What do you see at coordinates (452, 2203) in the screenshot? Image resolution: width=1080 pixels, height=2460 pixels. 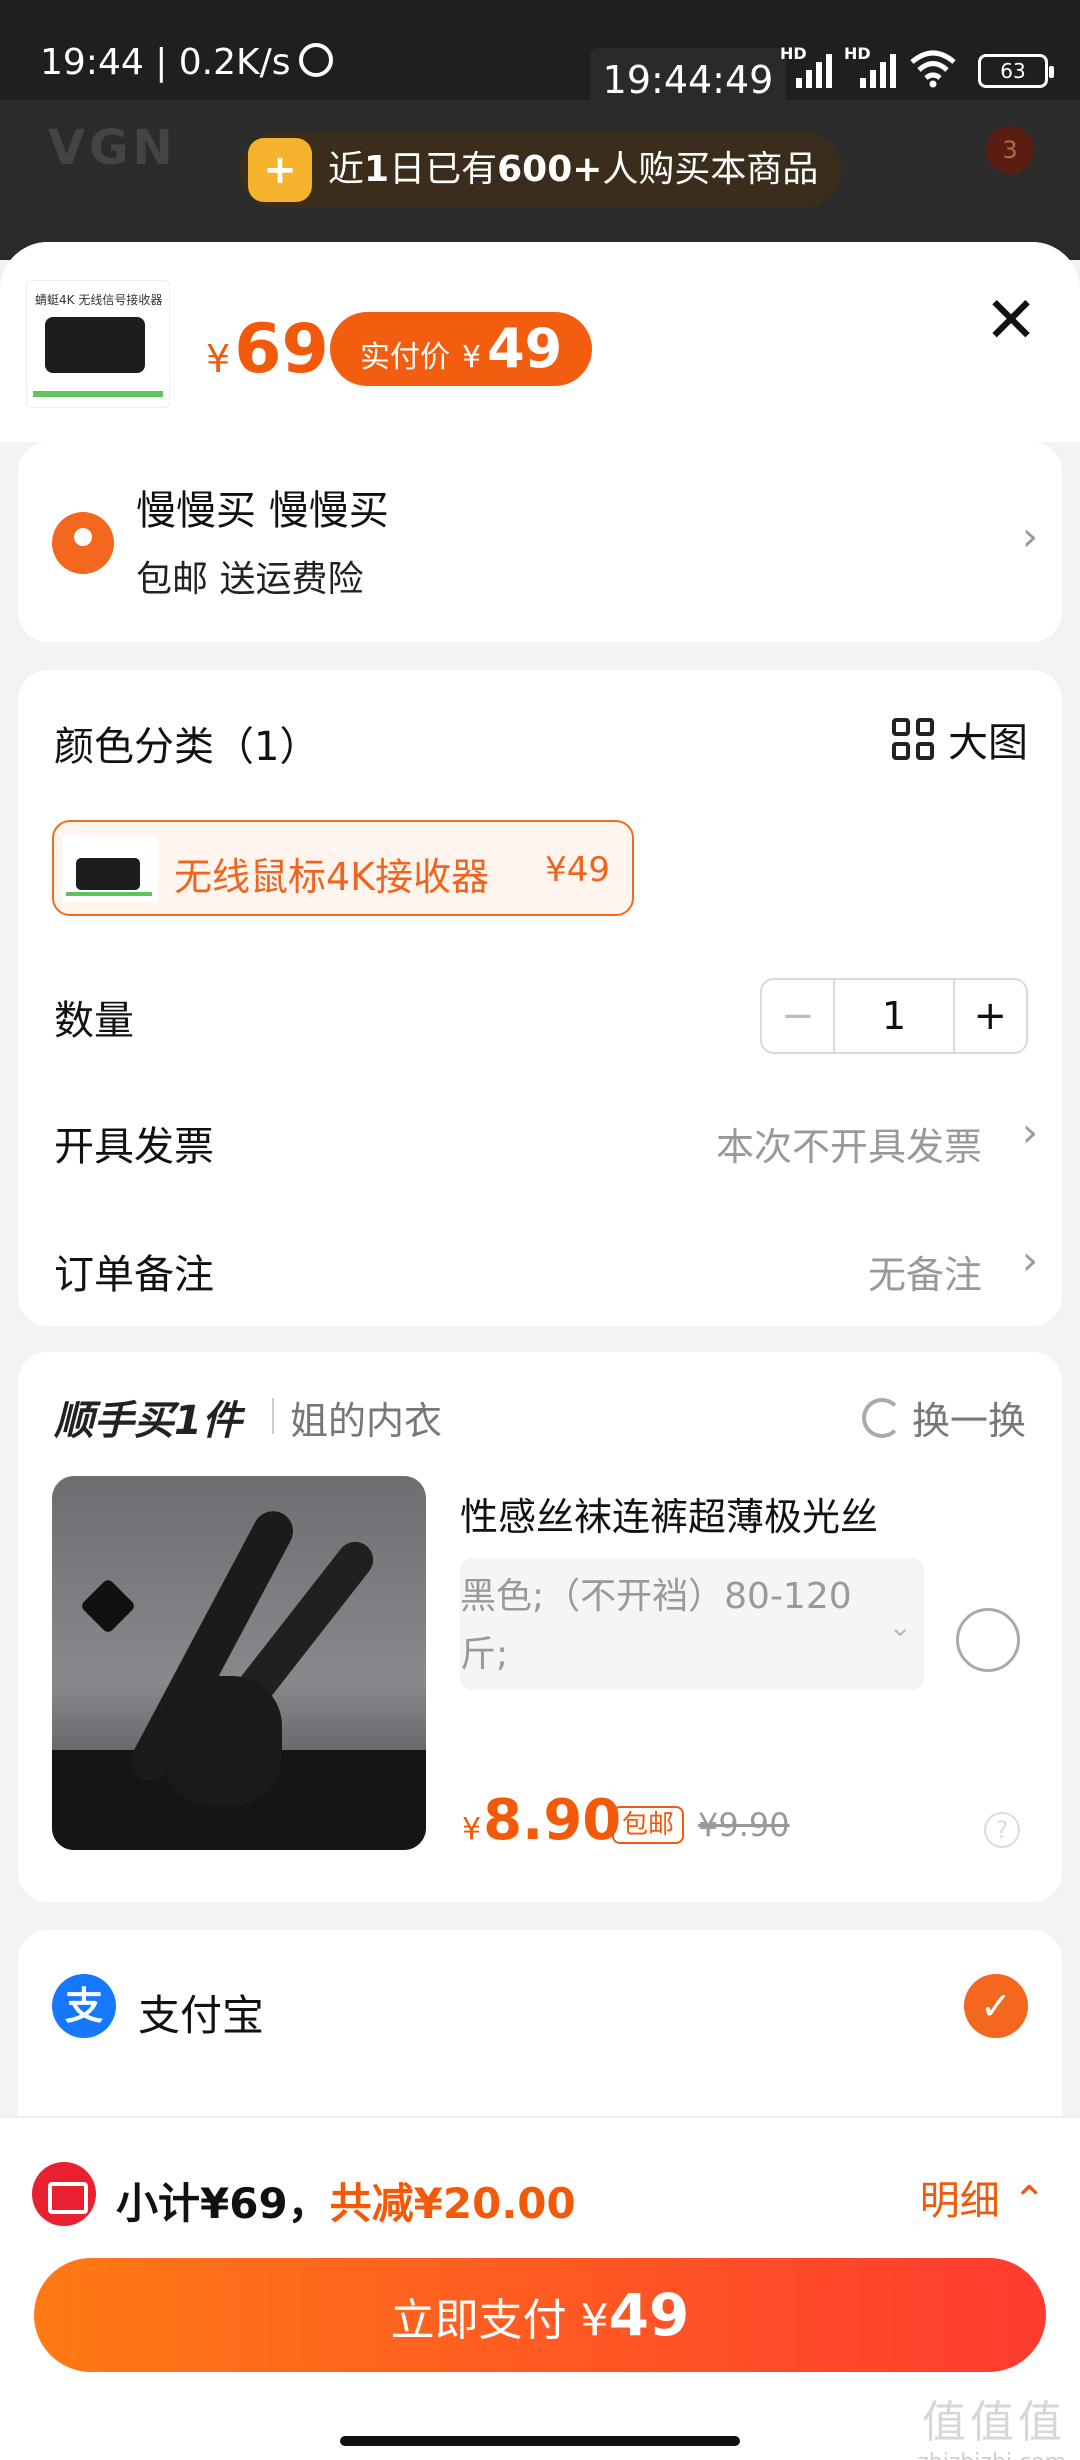 I see `discount-text: 共减¥20.00` at bounding box center [452, 2203].